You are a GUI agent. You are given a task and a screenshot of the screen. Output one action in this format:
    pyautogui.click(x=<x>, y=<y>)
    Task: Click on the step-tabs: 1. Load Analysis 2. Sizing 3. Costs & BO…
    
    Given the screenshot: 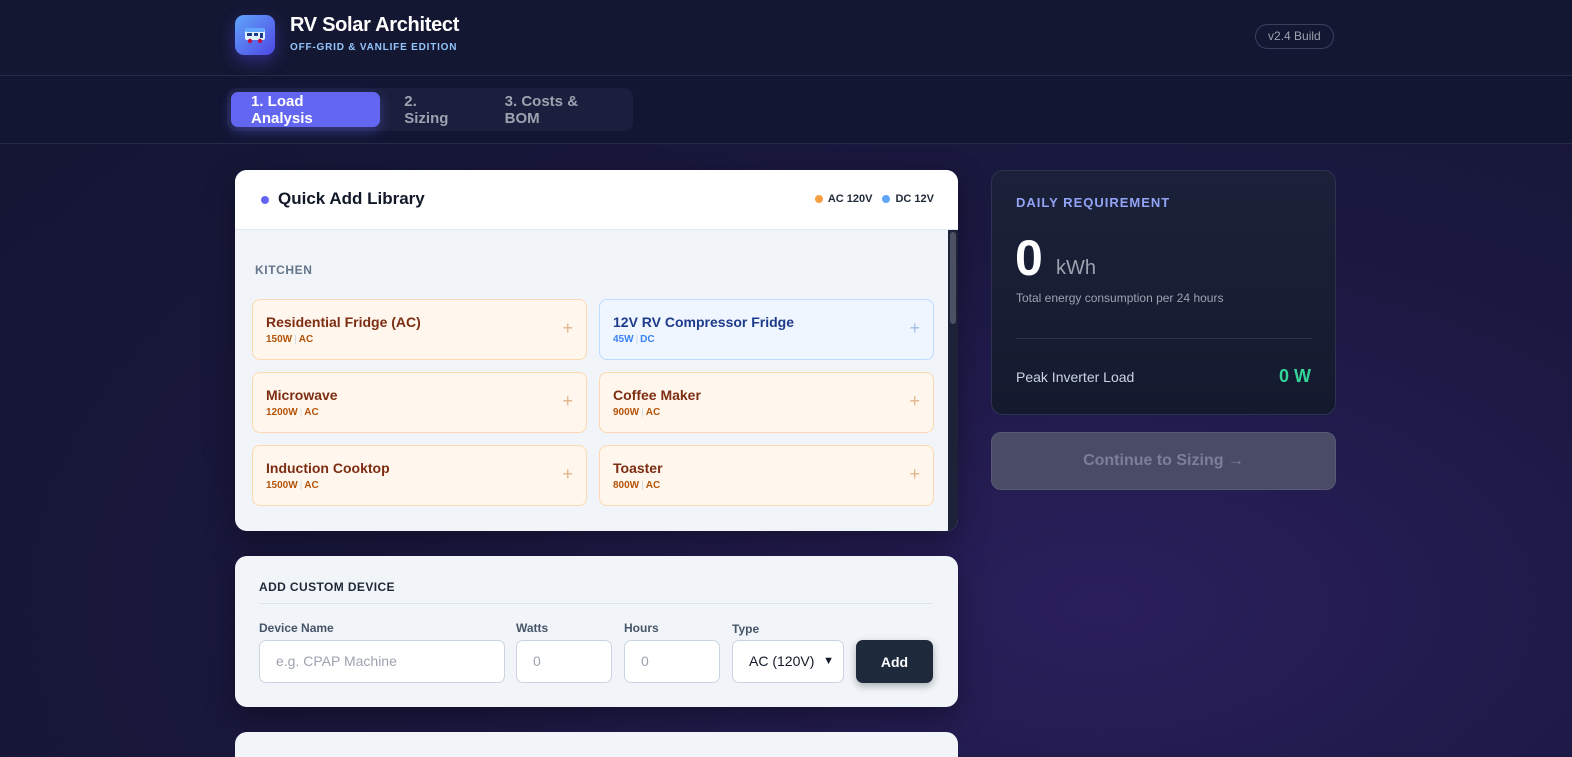 What is the action you would take?
    pyautogui.click(x=430, y=109)
    